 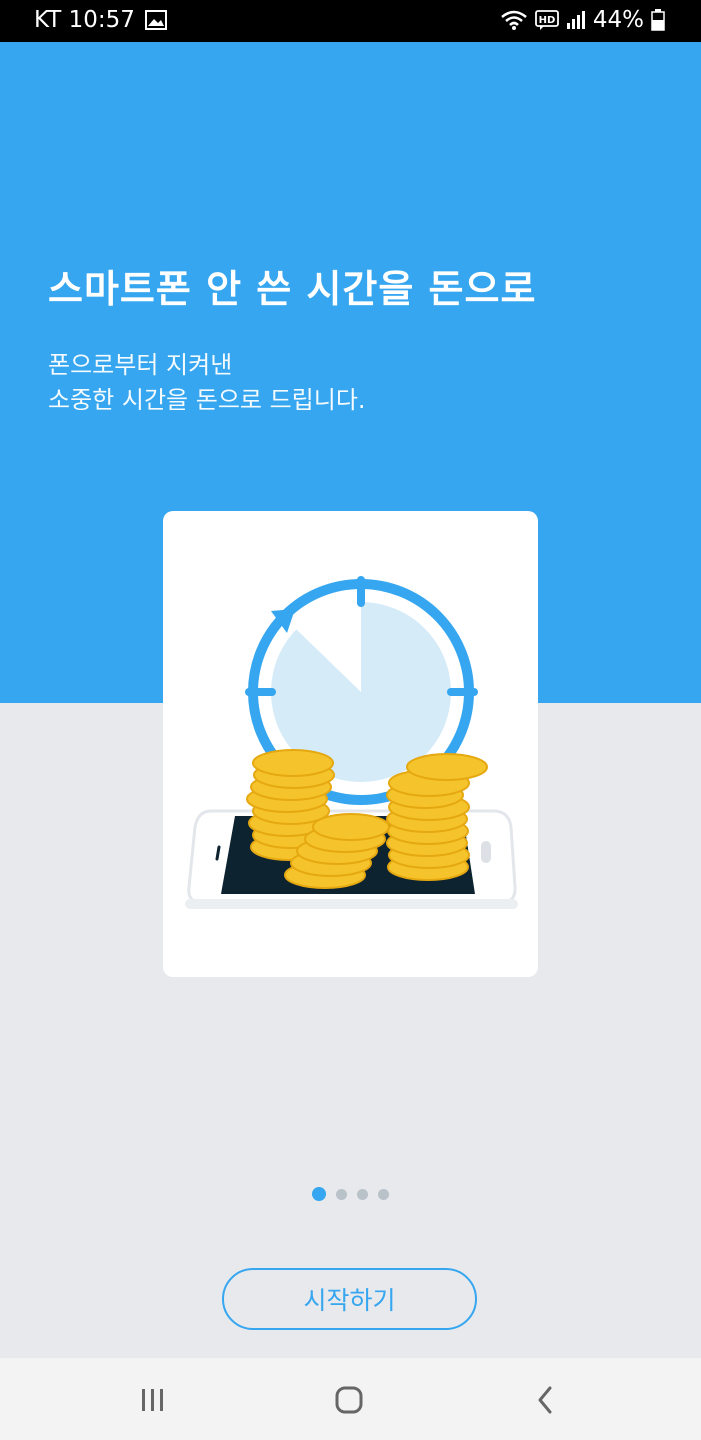 I want to click on gallery-icon, so click(x=155, y=20).